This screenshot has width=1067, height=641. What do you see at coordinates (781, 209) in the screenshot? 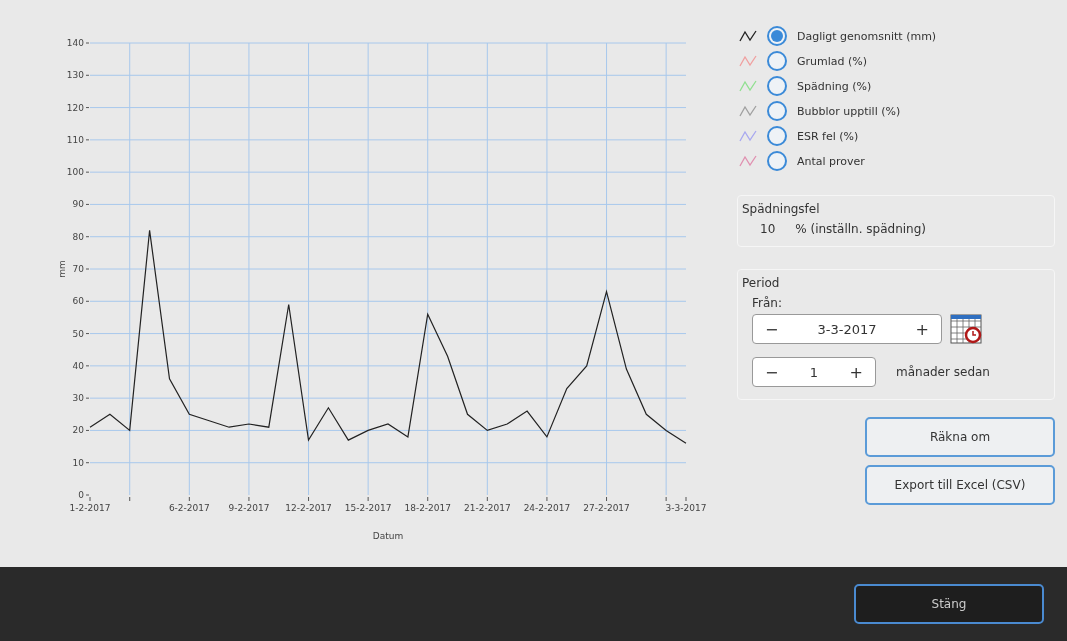
I see `group-title: Spädningsfel` at bounding box center [781, 209].